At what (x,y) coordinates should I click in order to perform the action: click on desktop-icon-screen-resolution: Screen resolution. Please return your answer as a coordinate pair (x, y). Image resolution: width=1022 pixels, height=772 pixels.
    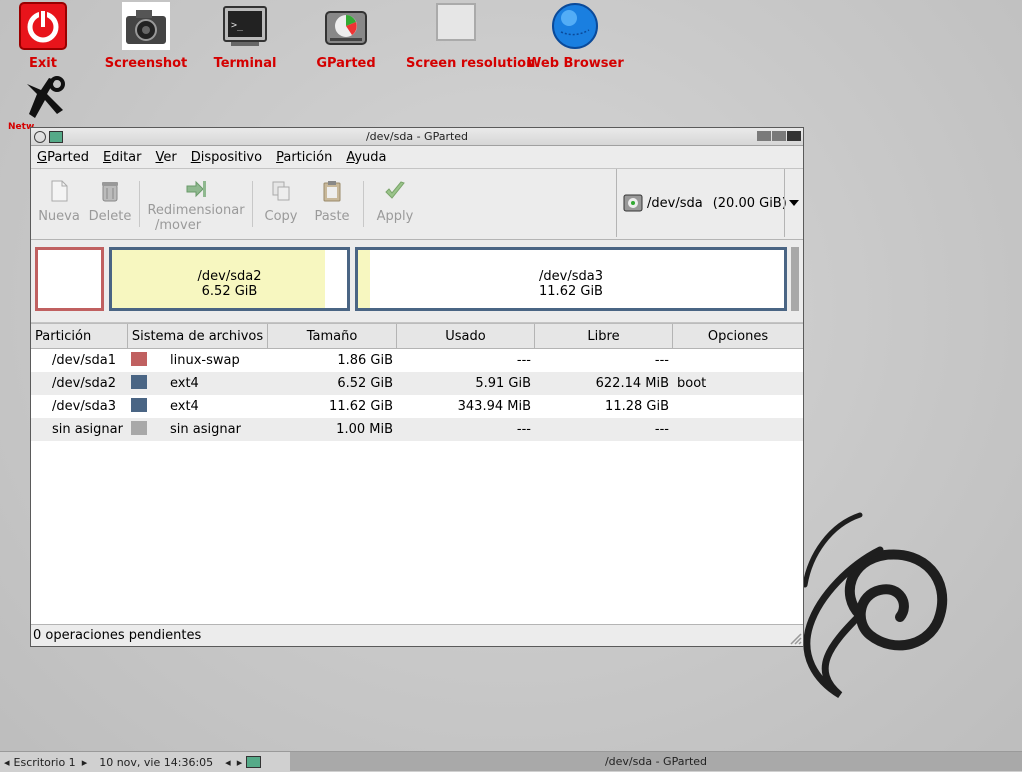
    Looking at the image, I should click on (471, 36).